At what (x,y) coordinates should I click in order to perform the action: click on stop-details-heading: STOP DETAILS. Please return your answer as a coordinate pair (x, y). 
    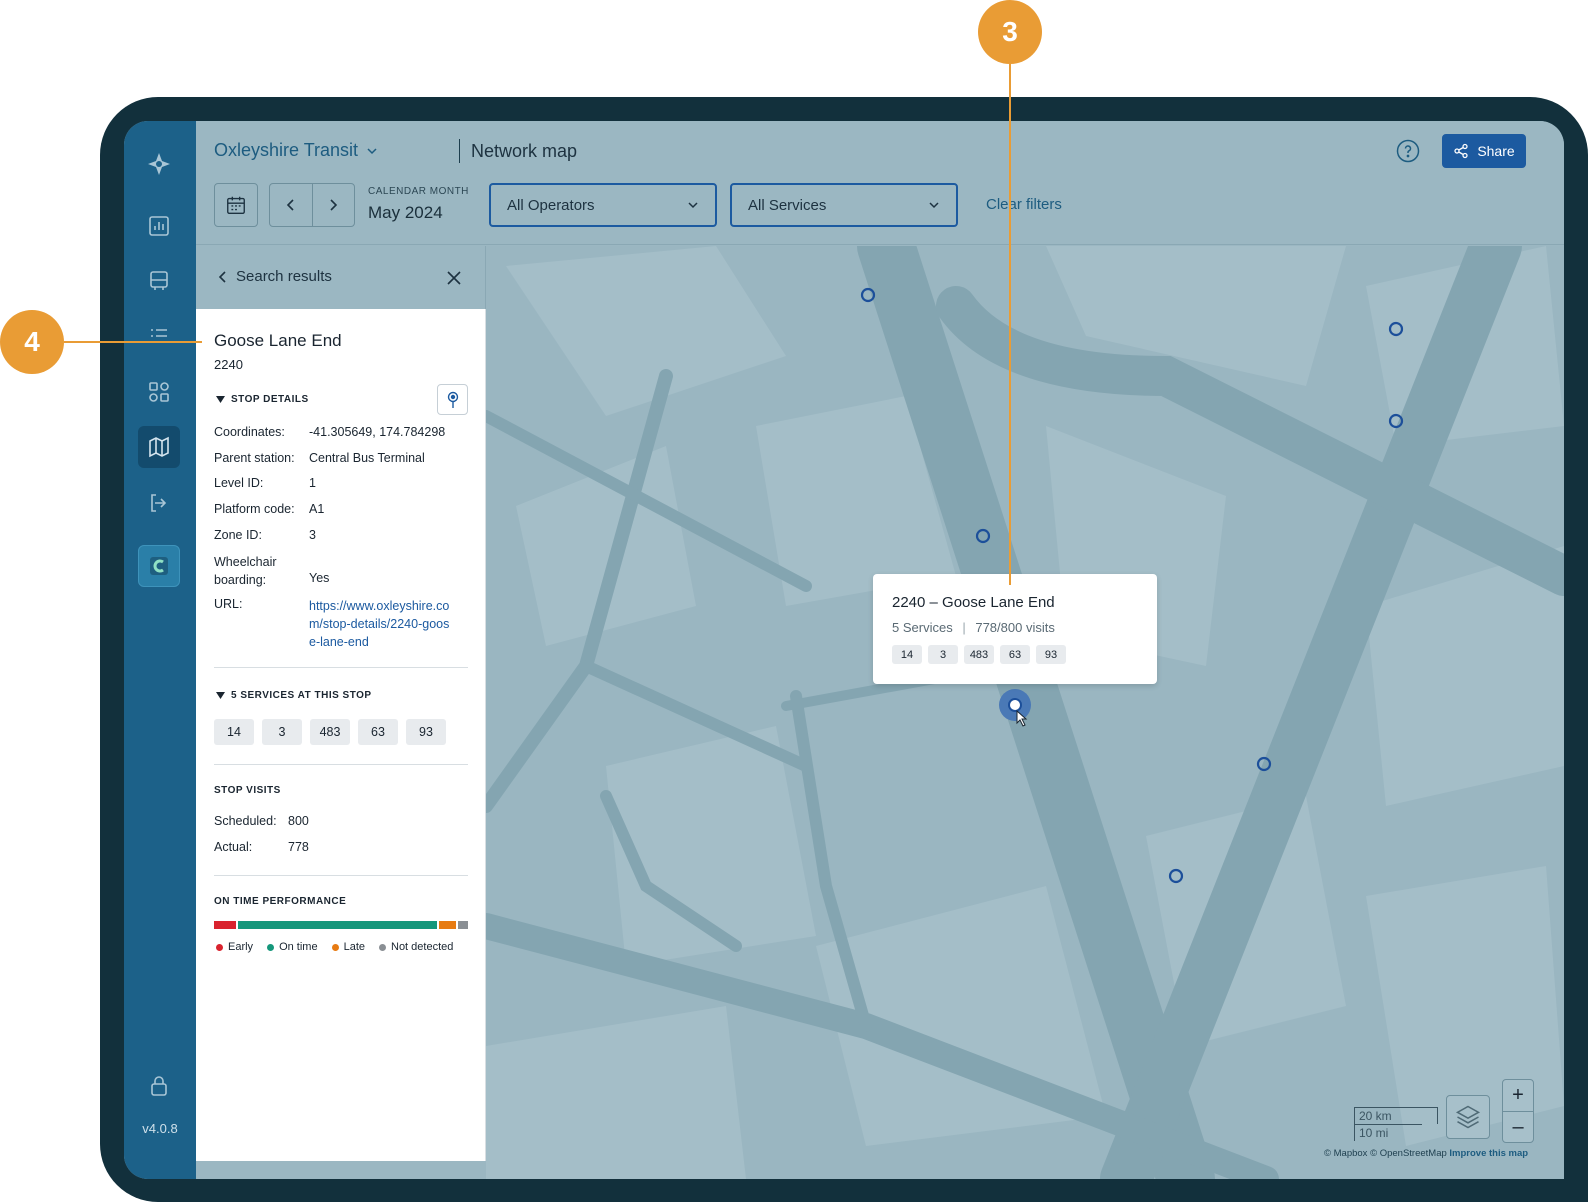
    Looking at the image, I should click on (270, 399).